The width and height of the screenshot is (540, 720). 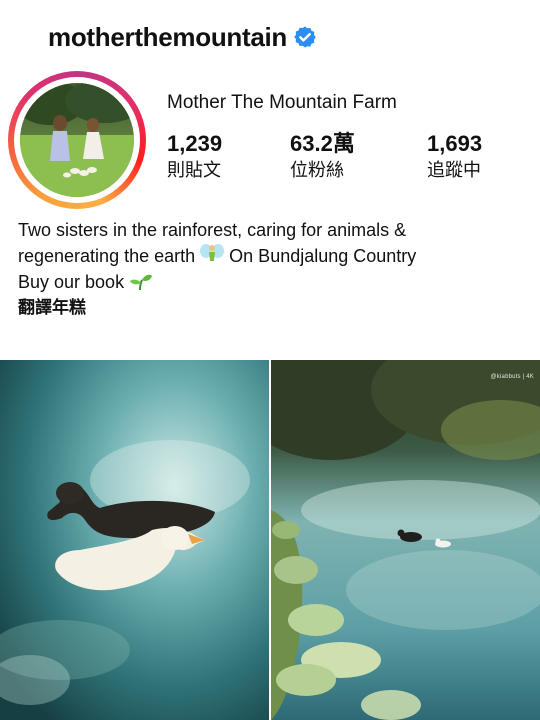 What do you see at coordinates (141, 282) in the screenshot?
I see `seedling-emoji-icon` at bounding box center [141, 282].